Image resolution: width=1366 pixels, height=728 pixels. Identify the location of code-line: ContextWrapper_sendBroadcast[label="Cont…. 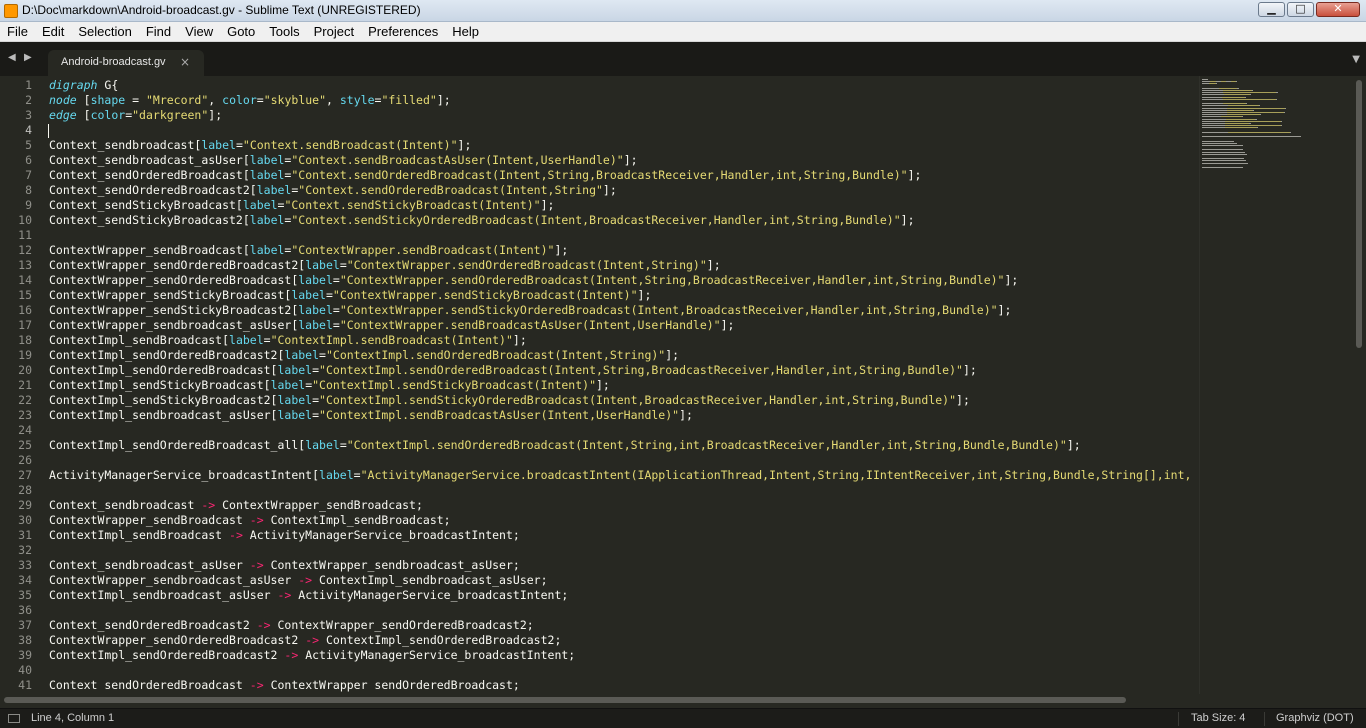
(624, 250).